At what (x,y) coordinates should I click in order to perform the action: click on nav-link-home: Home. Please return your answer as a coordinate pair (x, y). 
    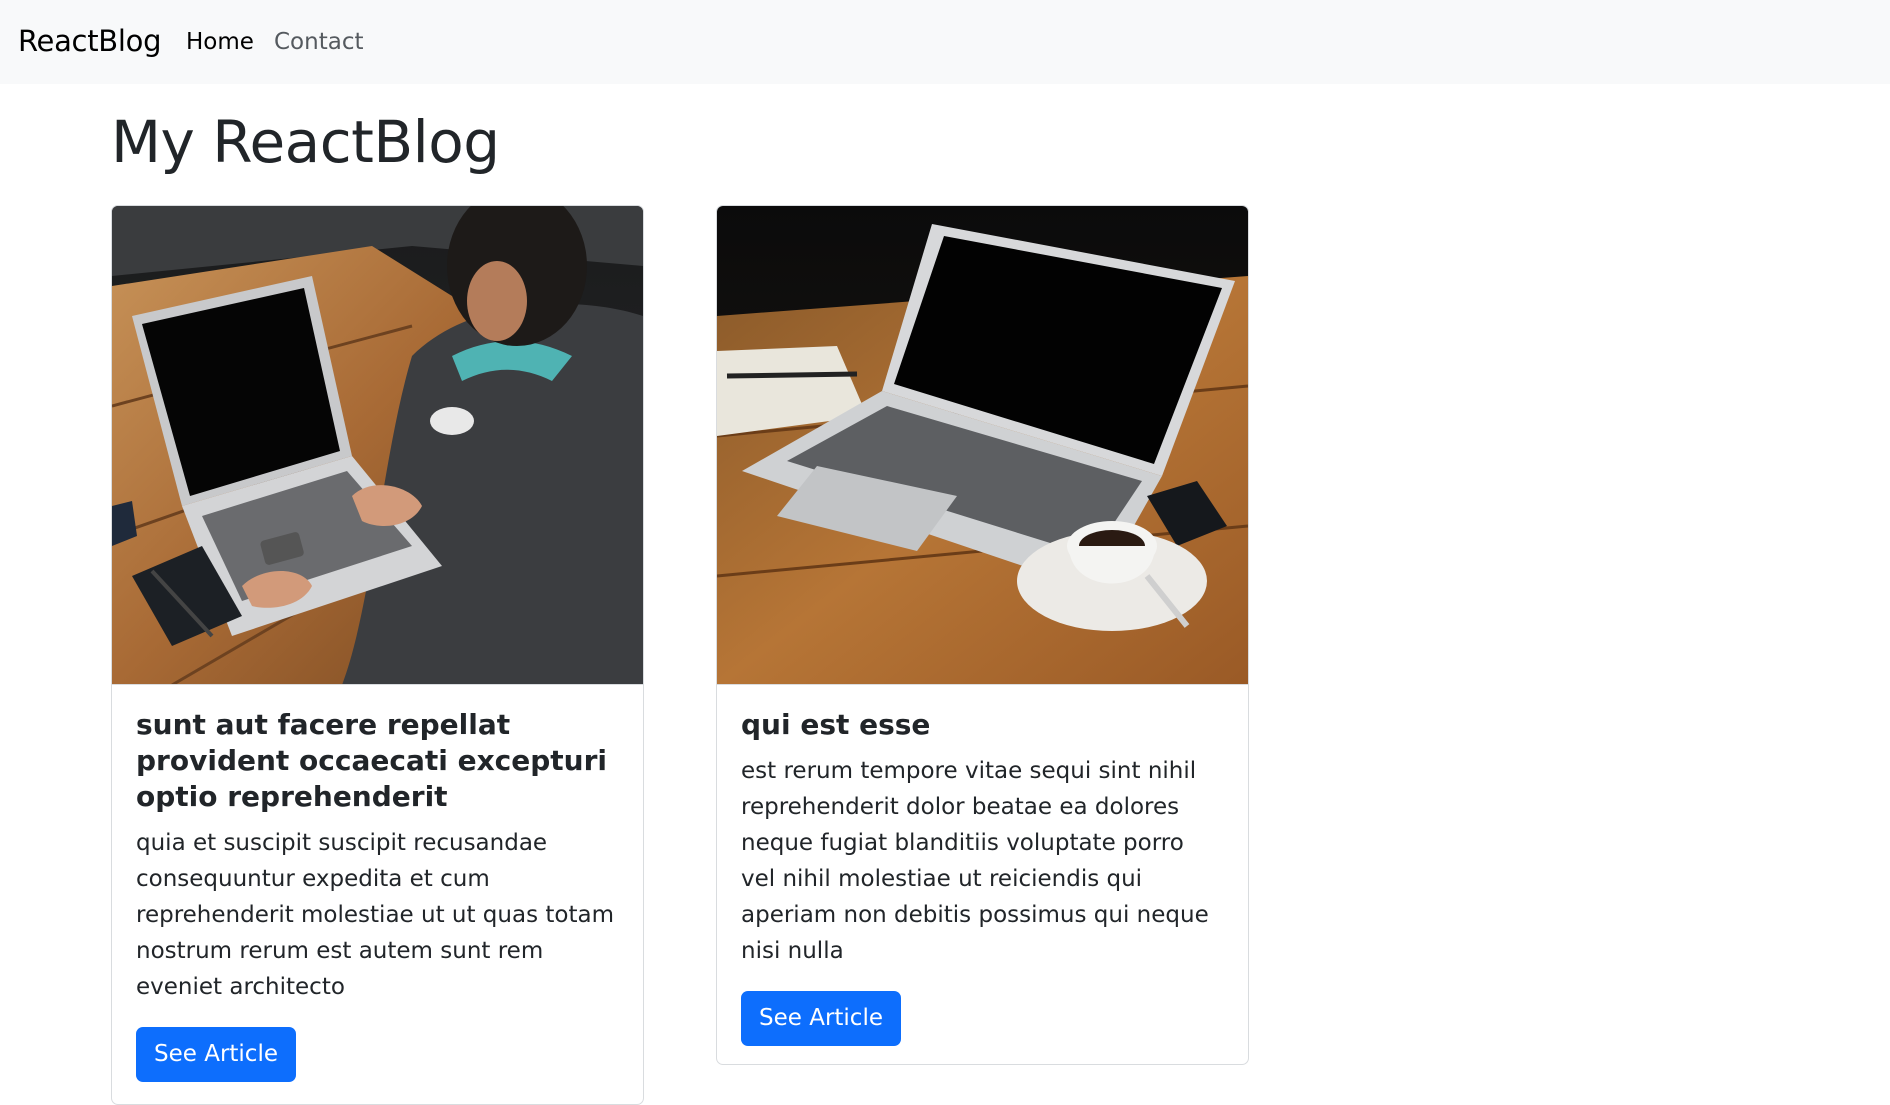
    Looking at the image, I should click on (220, 42).